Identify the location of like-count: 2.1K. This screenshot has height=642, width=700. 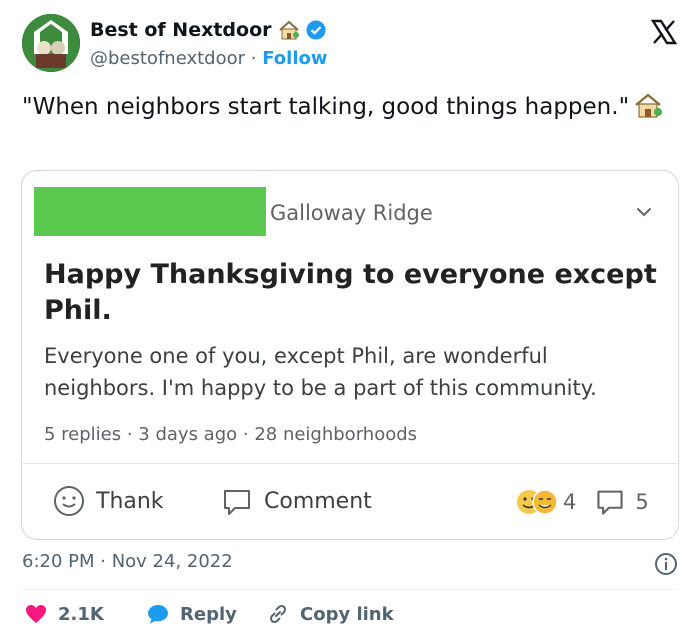
(81, 614).